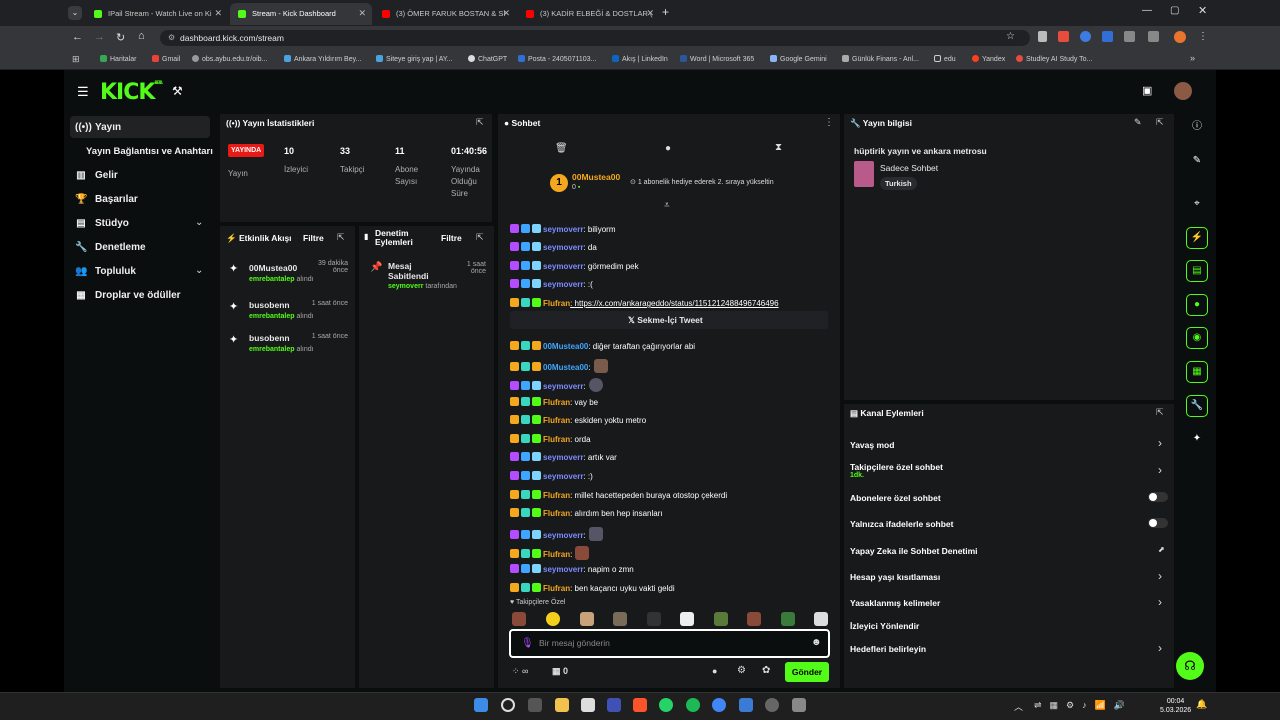 The width and height of the screenshot is (1280, 720). I want to click on sidebar-item-studyo: ▤ Stüdyo, so click(102, 223).